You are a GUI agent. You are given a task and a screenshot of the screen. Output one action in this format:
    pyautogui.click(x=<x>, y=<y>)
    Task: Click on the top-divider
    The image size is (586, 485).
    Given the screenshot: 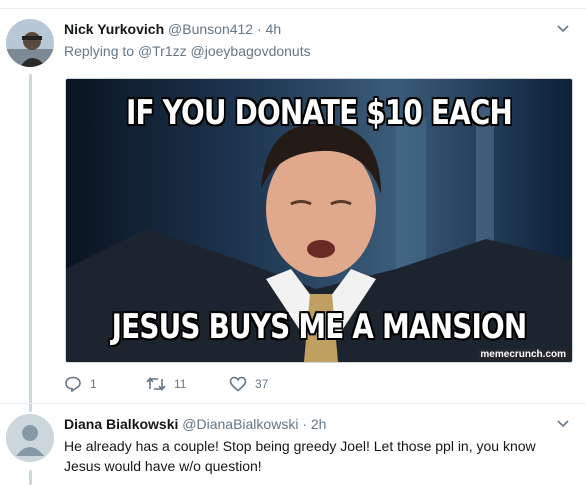 What is the action you would take?
    pyautogui.click(x=293, y=8)
    